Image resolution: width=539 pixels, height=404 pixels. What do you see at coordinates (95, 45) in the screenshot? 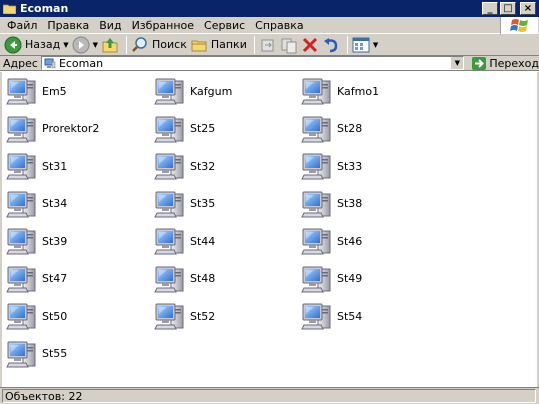
I see `forward-dropdown-icon: ▼` at bounding box center [95, 45].